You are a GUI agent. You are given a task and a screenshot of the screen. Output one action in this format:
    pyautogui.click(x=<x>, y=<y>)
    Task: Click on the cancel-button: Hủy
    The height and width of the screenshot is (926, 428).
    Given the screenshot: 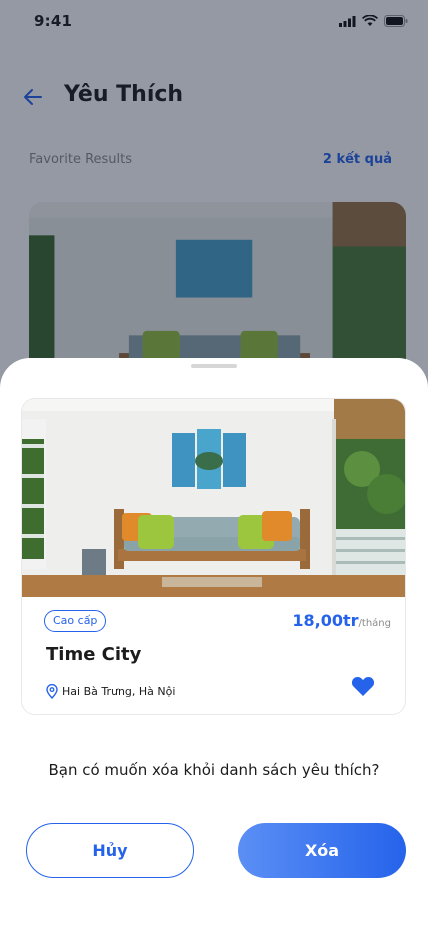 What is the action you would take?
    pyautogui.click(x=110, y=850)
    